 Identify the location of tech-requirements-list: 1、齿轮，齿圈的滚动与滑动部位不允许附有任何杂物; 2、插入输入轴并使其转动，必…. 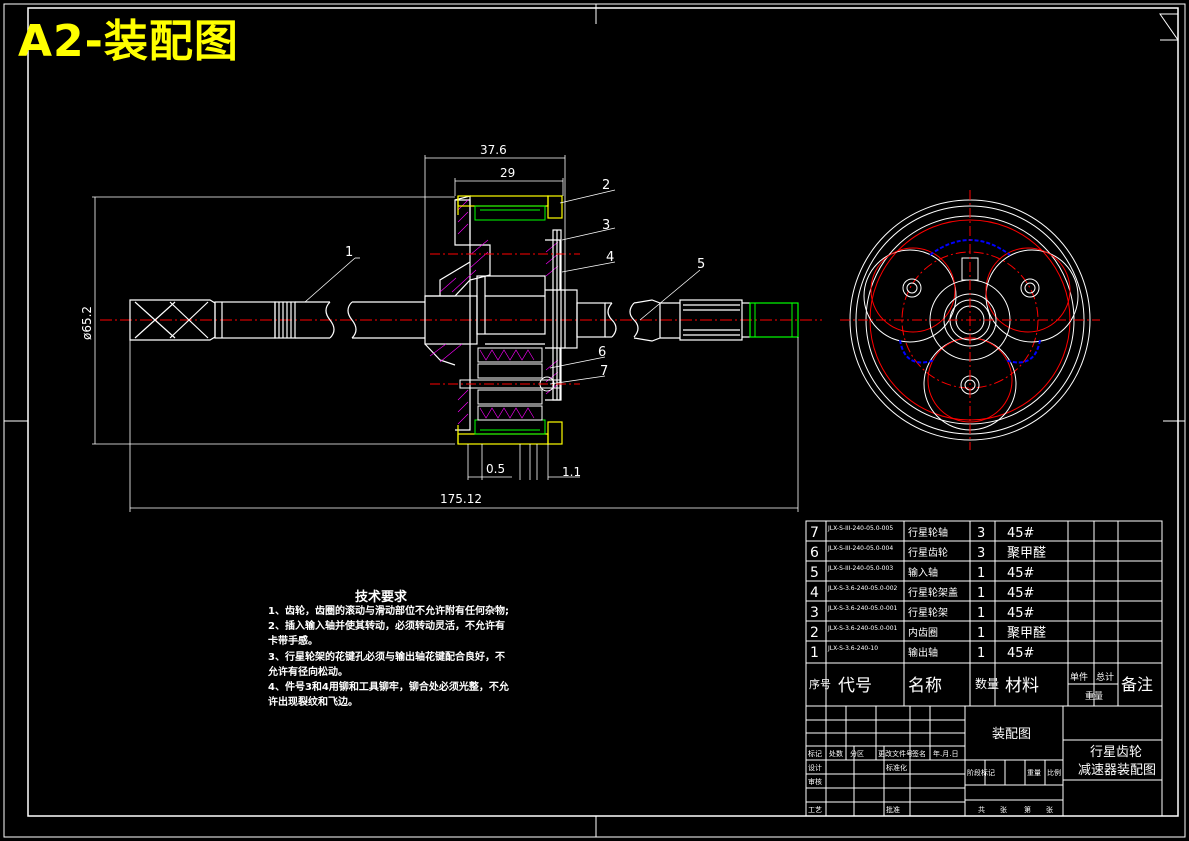
(408, 657).